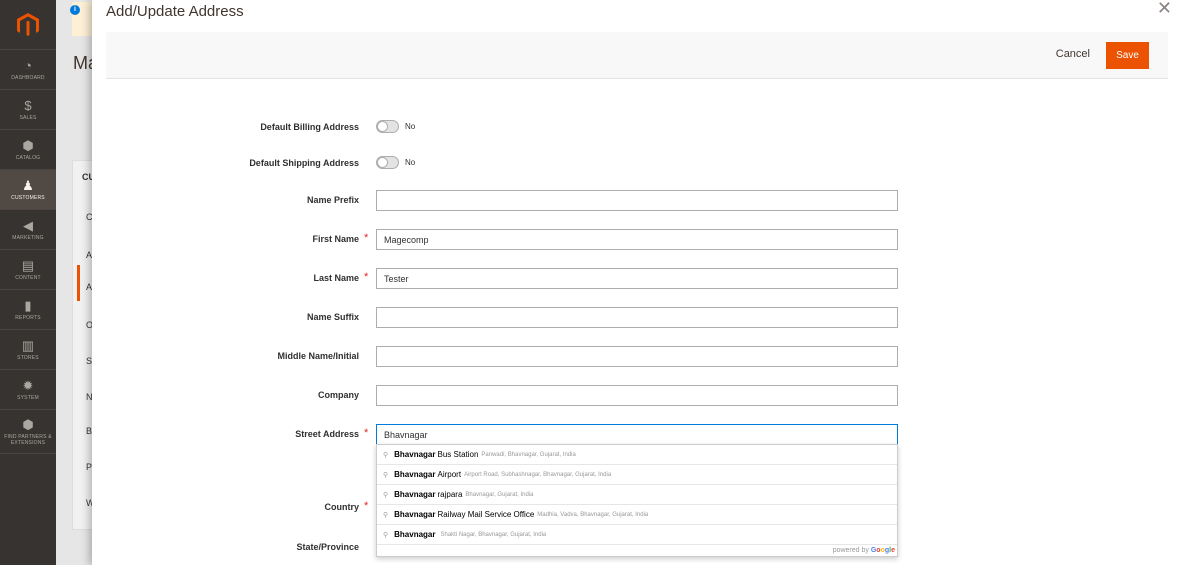  Describe the element at coordinates (327, 434) in the screenshot. I see `street-address-label: Street Address` at that location.